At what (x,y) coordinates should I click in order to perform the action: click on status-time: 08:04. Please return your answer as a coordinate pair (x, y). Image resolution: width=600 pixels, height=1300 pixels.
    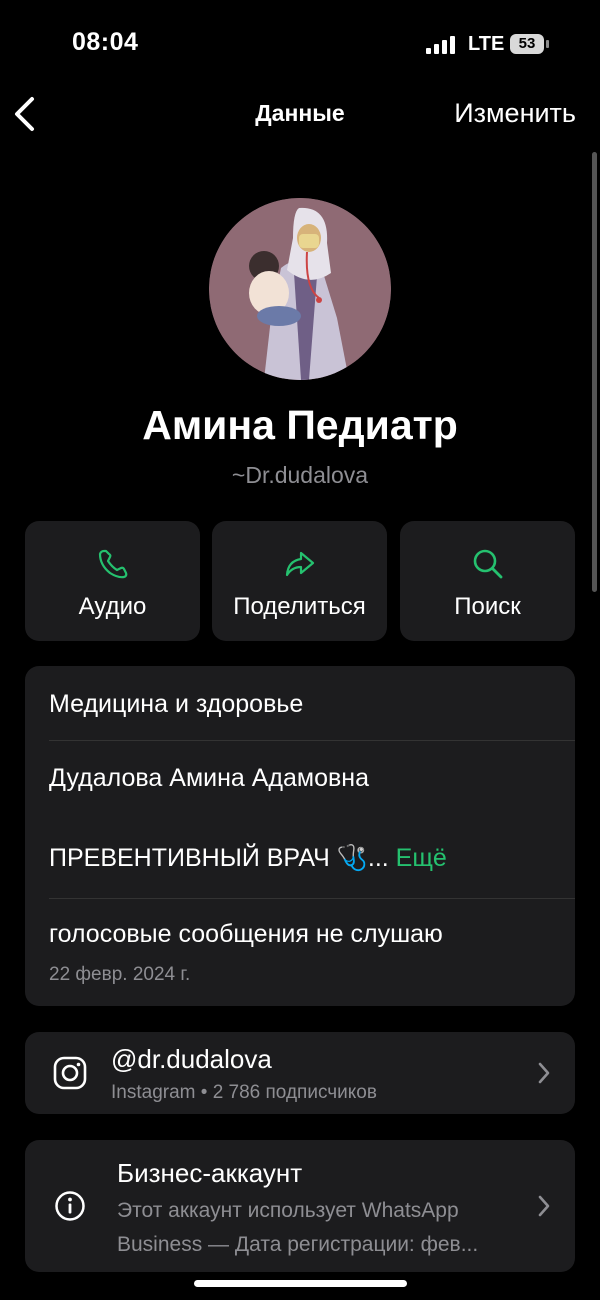
    Looking at the image, I should click on (105, 42).